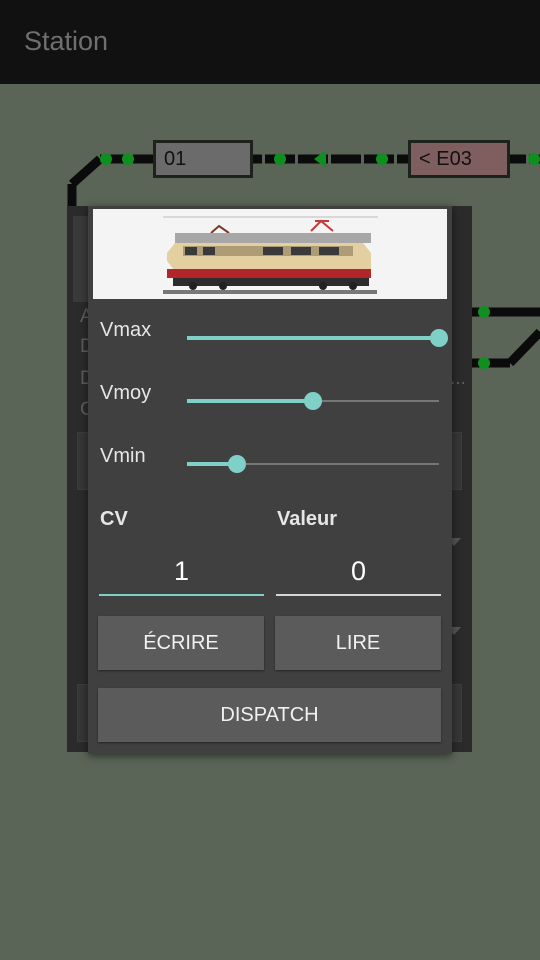 This screenshot has height=960, width=540. I want to click on vmin-slider, so click(313, 464).